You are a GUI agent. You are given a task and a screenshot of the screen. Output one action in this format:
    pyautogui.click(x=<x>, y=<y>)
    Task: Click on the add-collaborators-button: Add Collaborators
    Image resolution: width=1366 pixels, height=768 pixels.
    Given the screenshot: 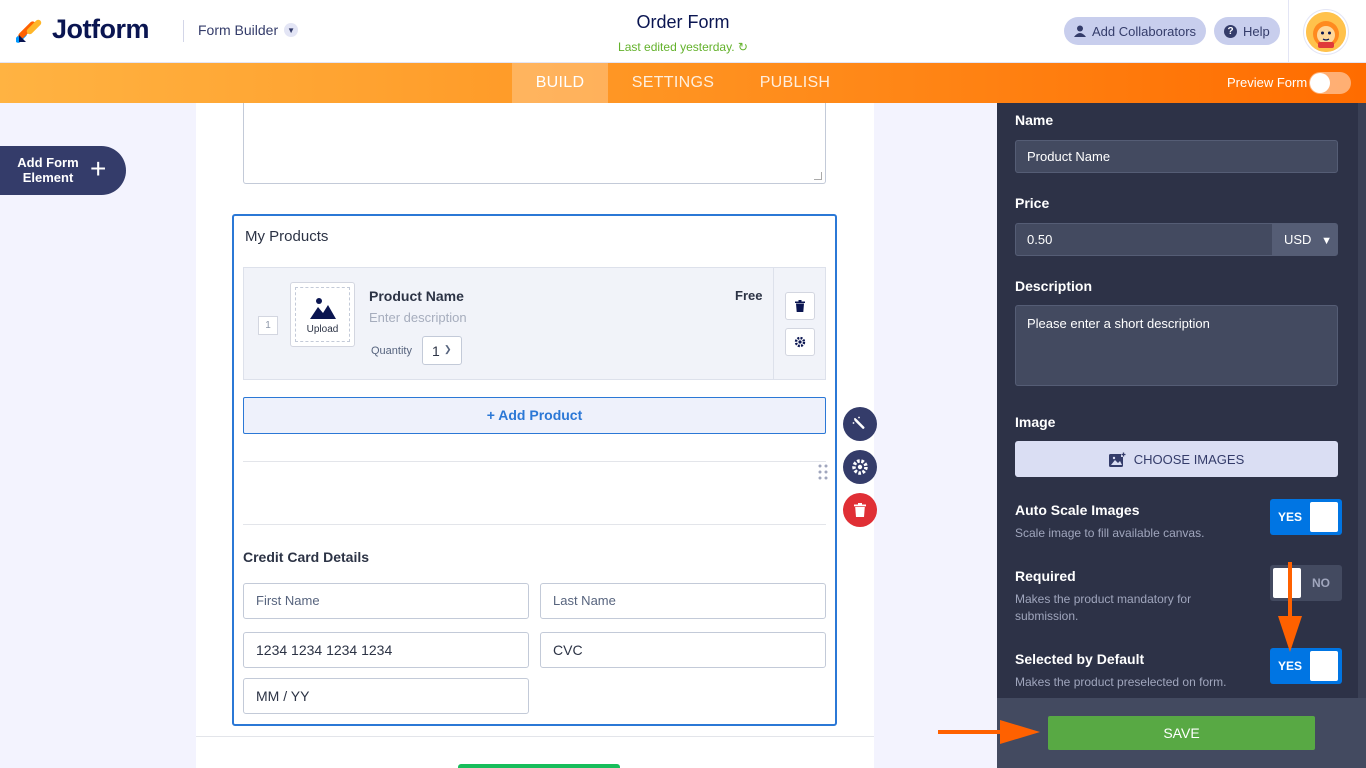 What is the action you would take?
    pyautogui.click(x=1135, y=31)
    